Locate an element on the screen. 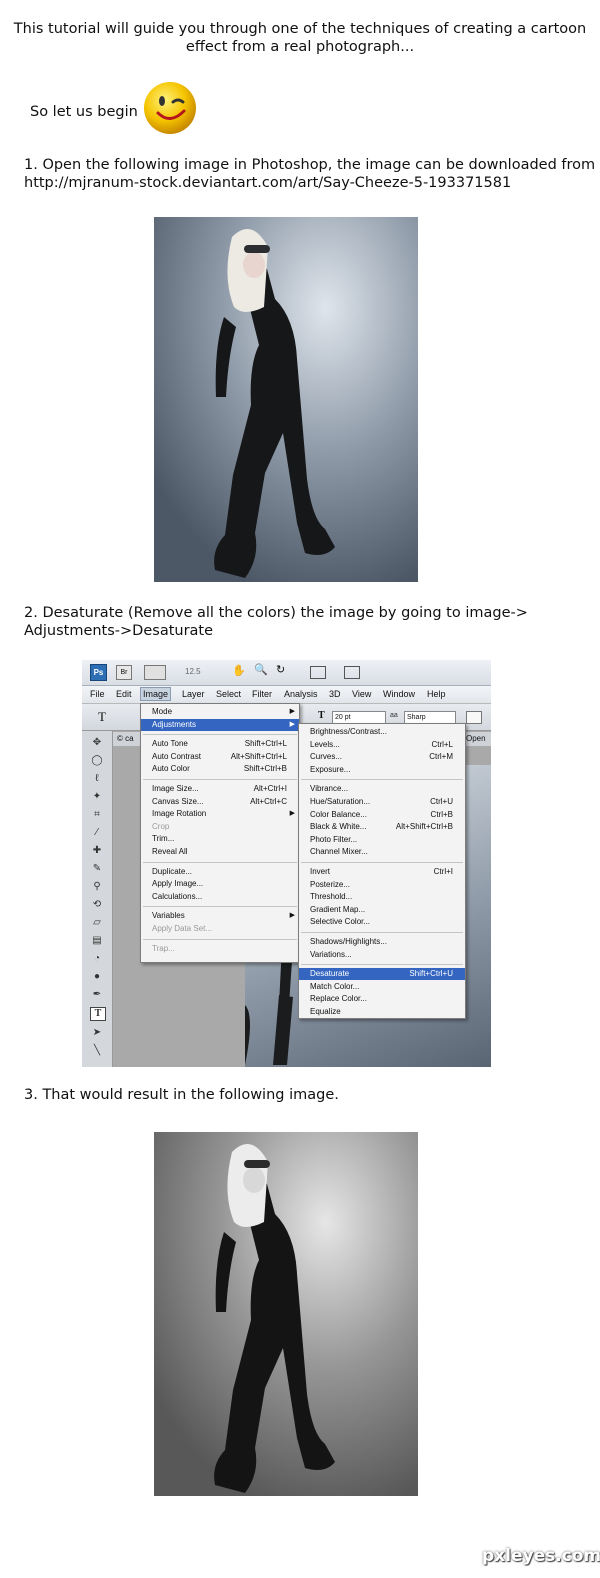 The width and height of the screenshot is (600, 1578). bridge-icon: Br is located at coordinates (124, 672).